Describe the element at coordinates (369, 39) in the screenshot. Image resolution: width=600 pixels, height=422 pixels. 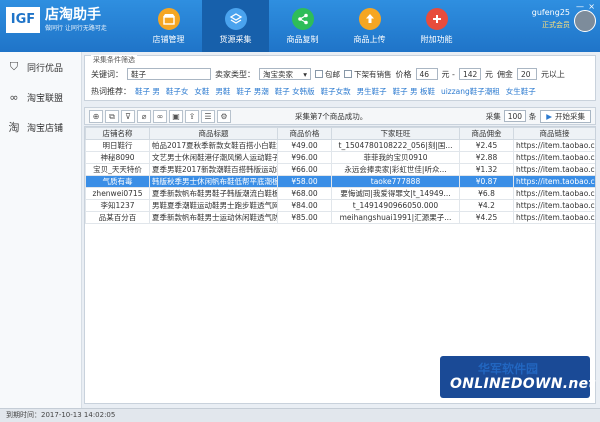
I see `nav-label: 商品上传` at that location.